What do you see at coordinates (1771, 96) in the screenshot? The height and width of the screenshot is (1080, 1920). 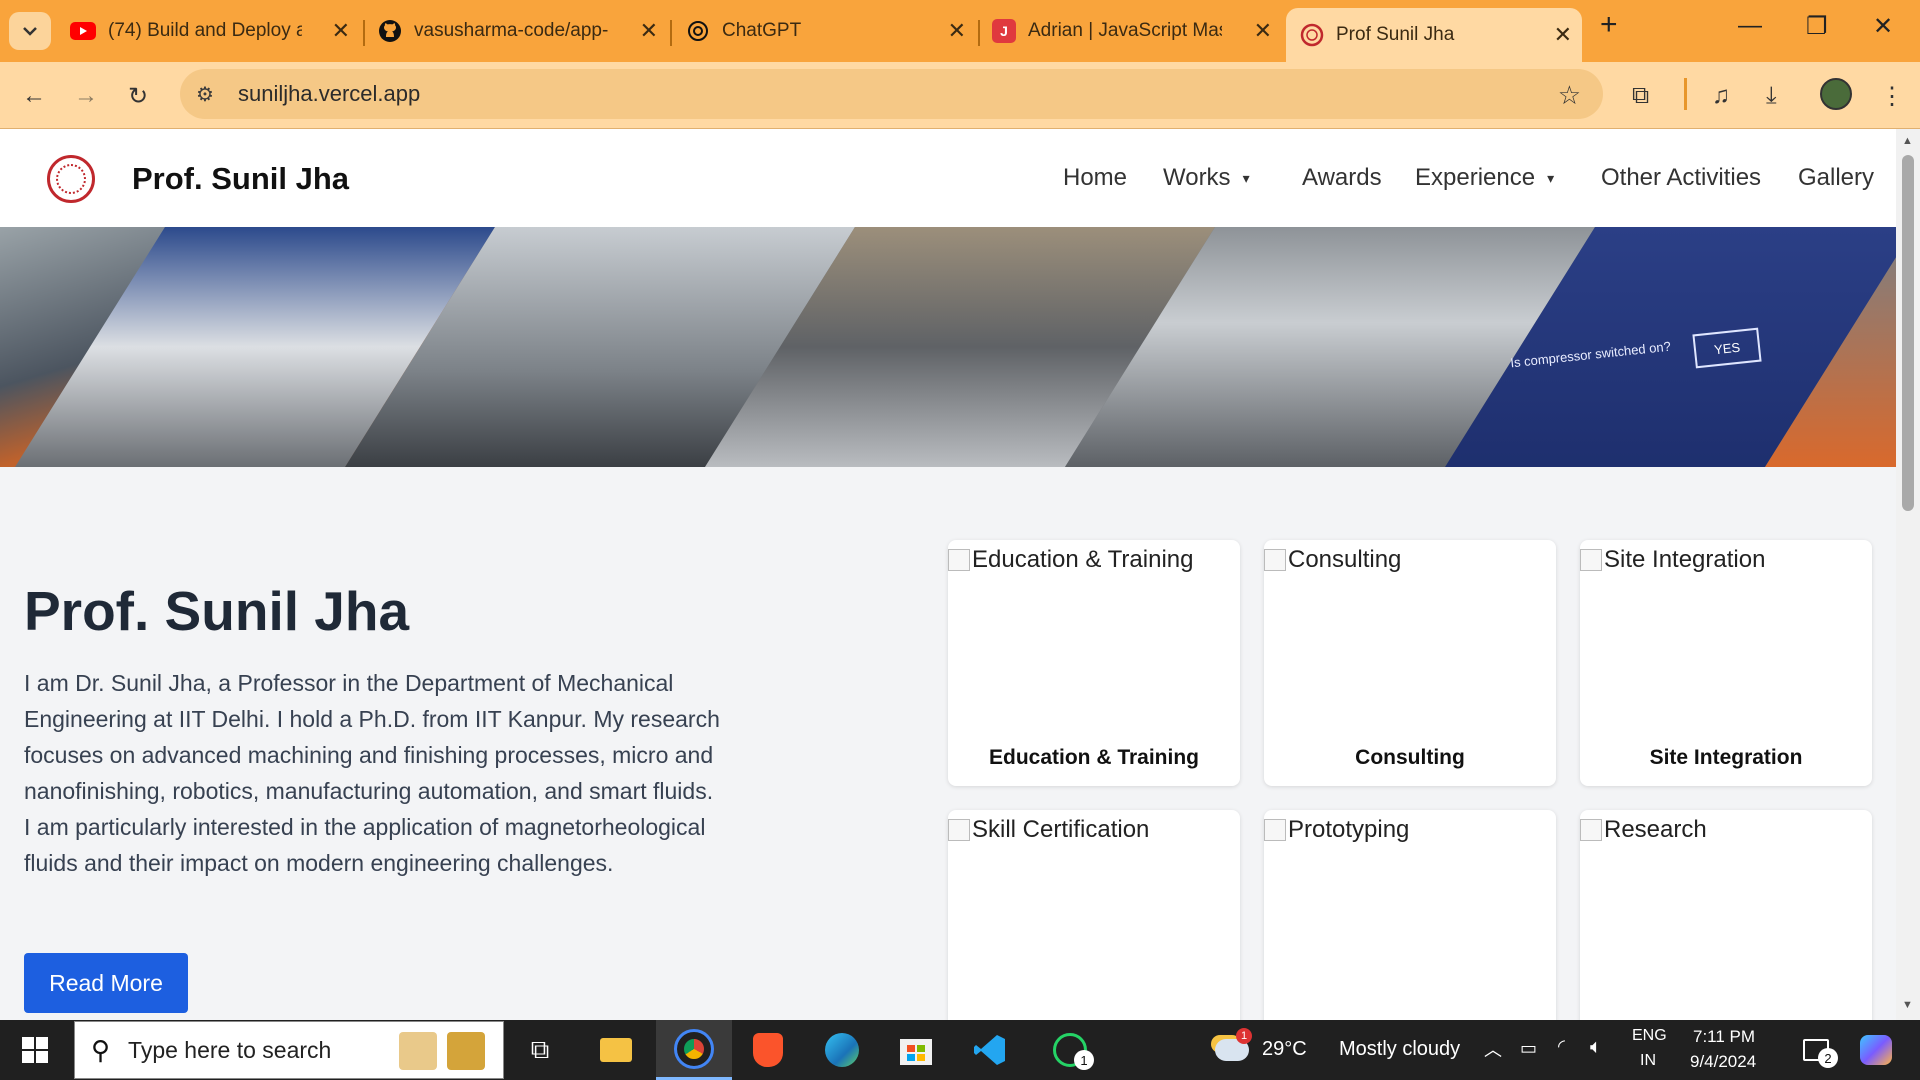 I see `download-icon: ⤓` at bounding box center [1771, 96].